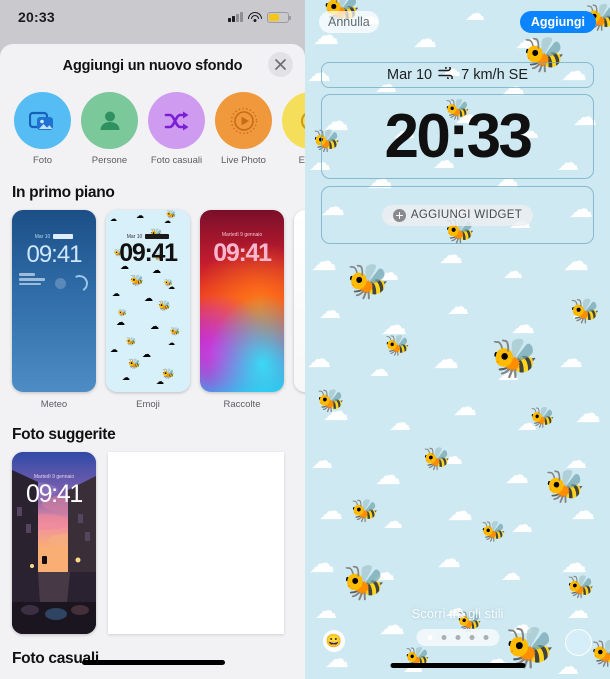  I want to click on thumb-weather-lines, so click(32, 280).